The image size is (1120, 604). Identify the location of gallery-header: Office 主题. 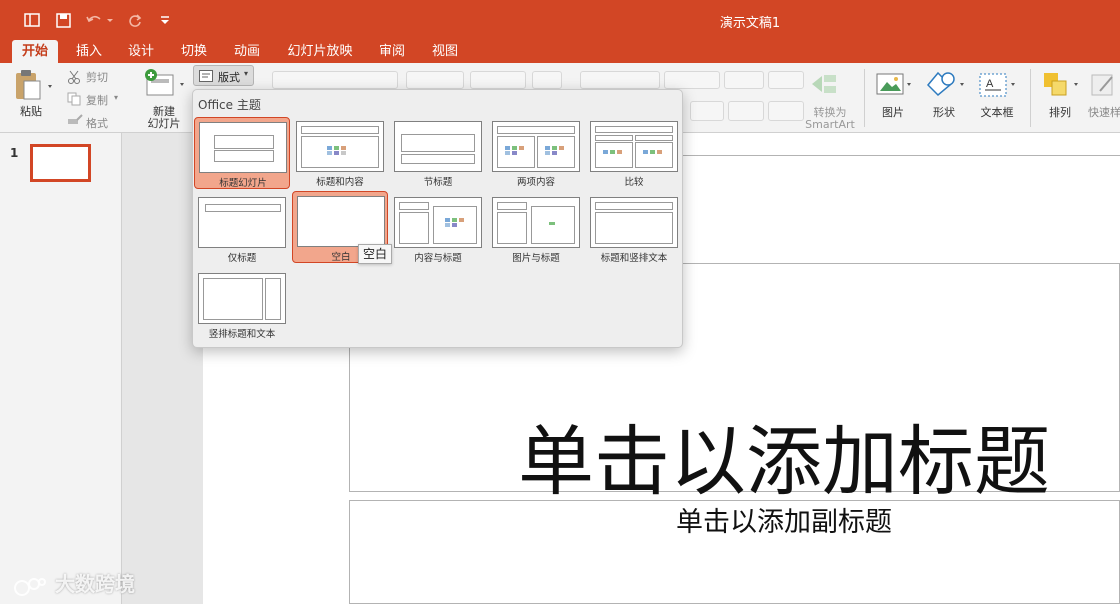
(229, 105).